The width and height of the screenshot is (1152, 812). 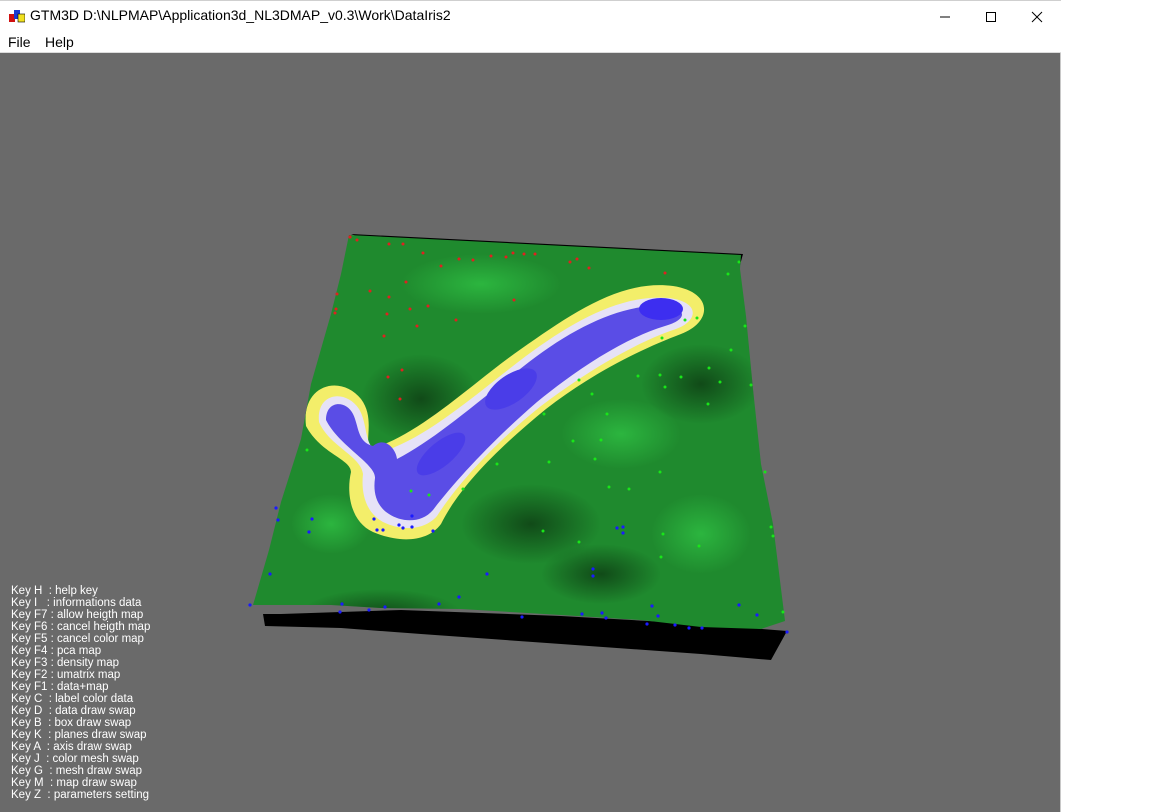 What do you see at coordinates (81, 627) in the screenshot?
I see `help-key-item: Key F6 : cancel heigth map` at bounding box center [81, 627].